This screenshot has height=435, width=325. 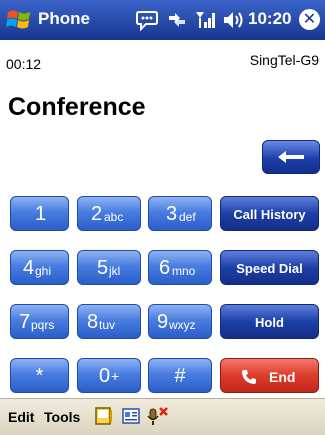 What do you see at coordinates (131, 416) in the screenshot?
I see `notes-card-icon` at bounding box center [131, 416].